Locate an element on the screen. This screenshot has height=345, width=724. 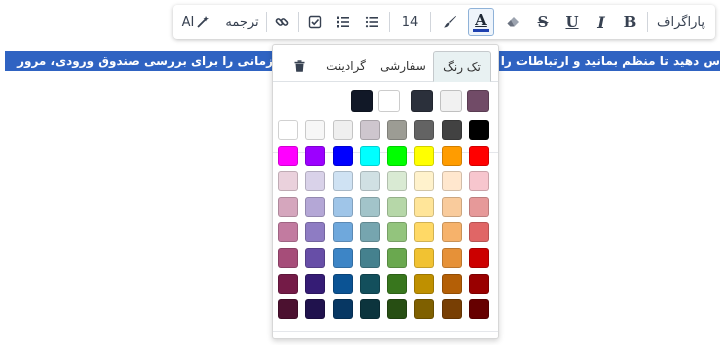
bullet-list-icon is located at coordinates (371, 22).